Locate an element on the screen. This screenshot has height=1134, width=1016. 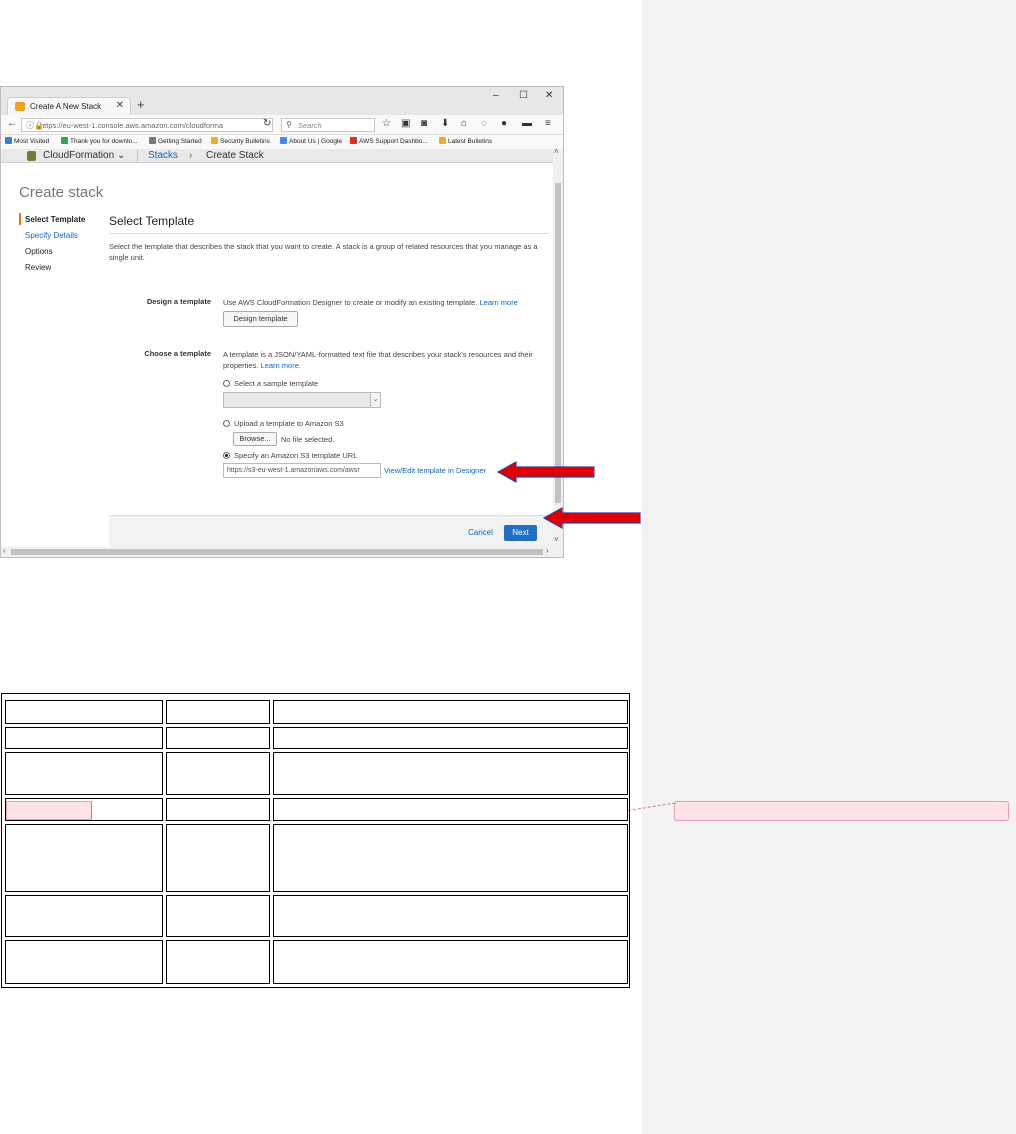
bookmark-star-icon: ☆ is located at coordinates (386, 123).